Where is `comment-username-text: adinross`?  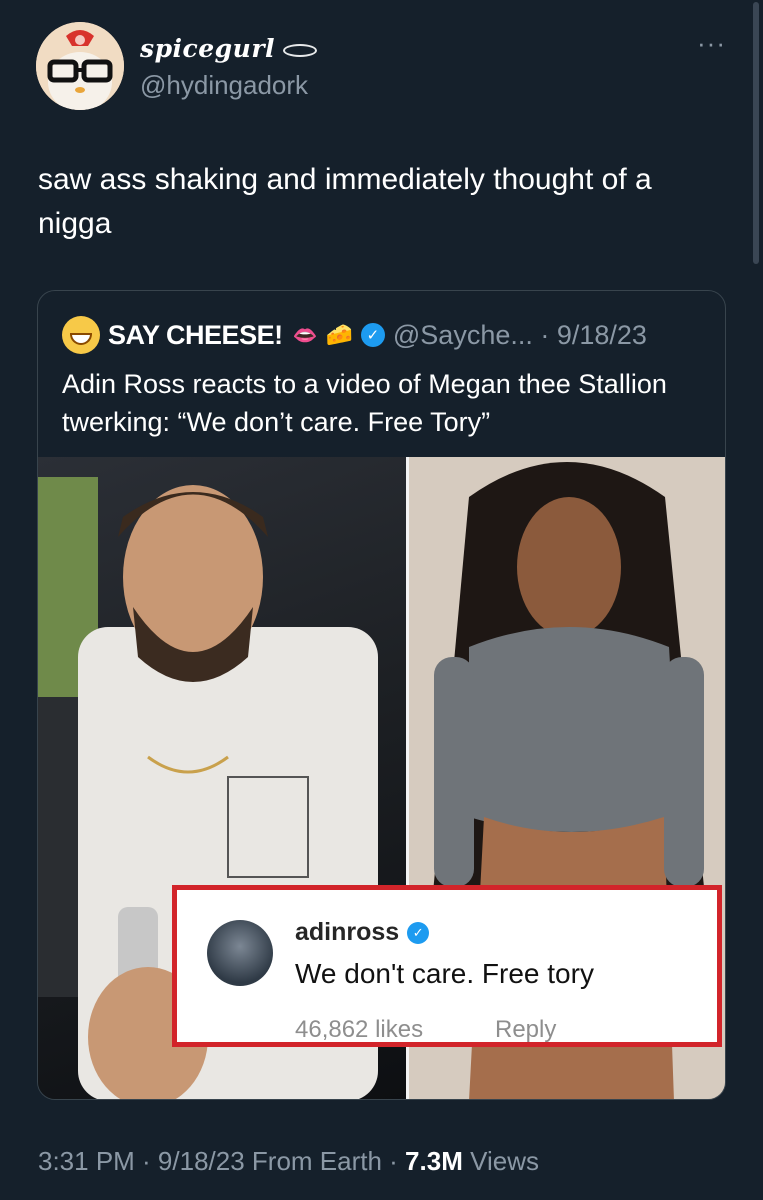
comment-username-text: adinross is located at coordinates (347, 932).